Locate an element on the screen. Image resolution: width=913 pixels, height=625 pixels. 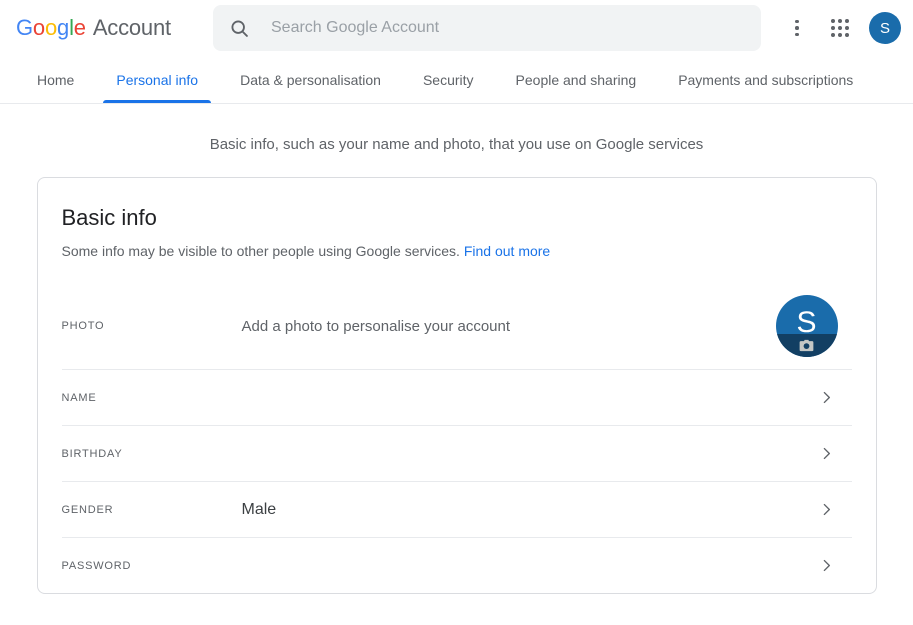
find-out-more-link: Find out more is located at coordinates (507, 251).